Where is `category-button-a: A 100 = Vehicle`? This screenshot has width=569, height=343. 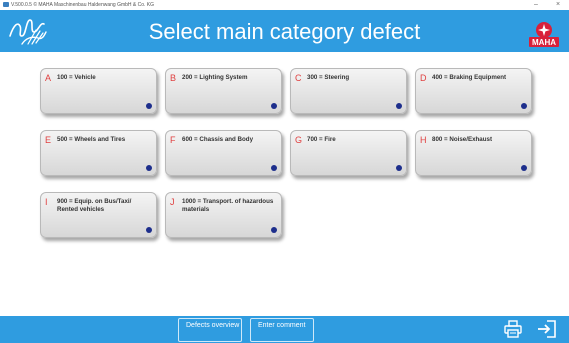 category-button-a: A 100 = Vehicle is located at coordinates (98, 91).